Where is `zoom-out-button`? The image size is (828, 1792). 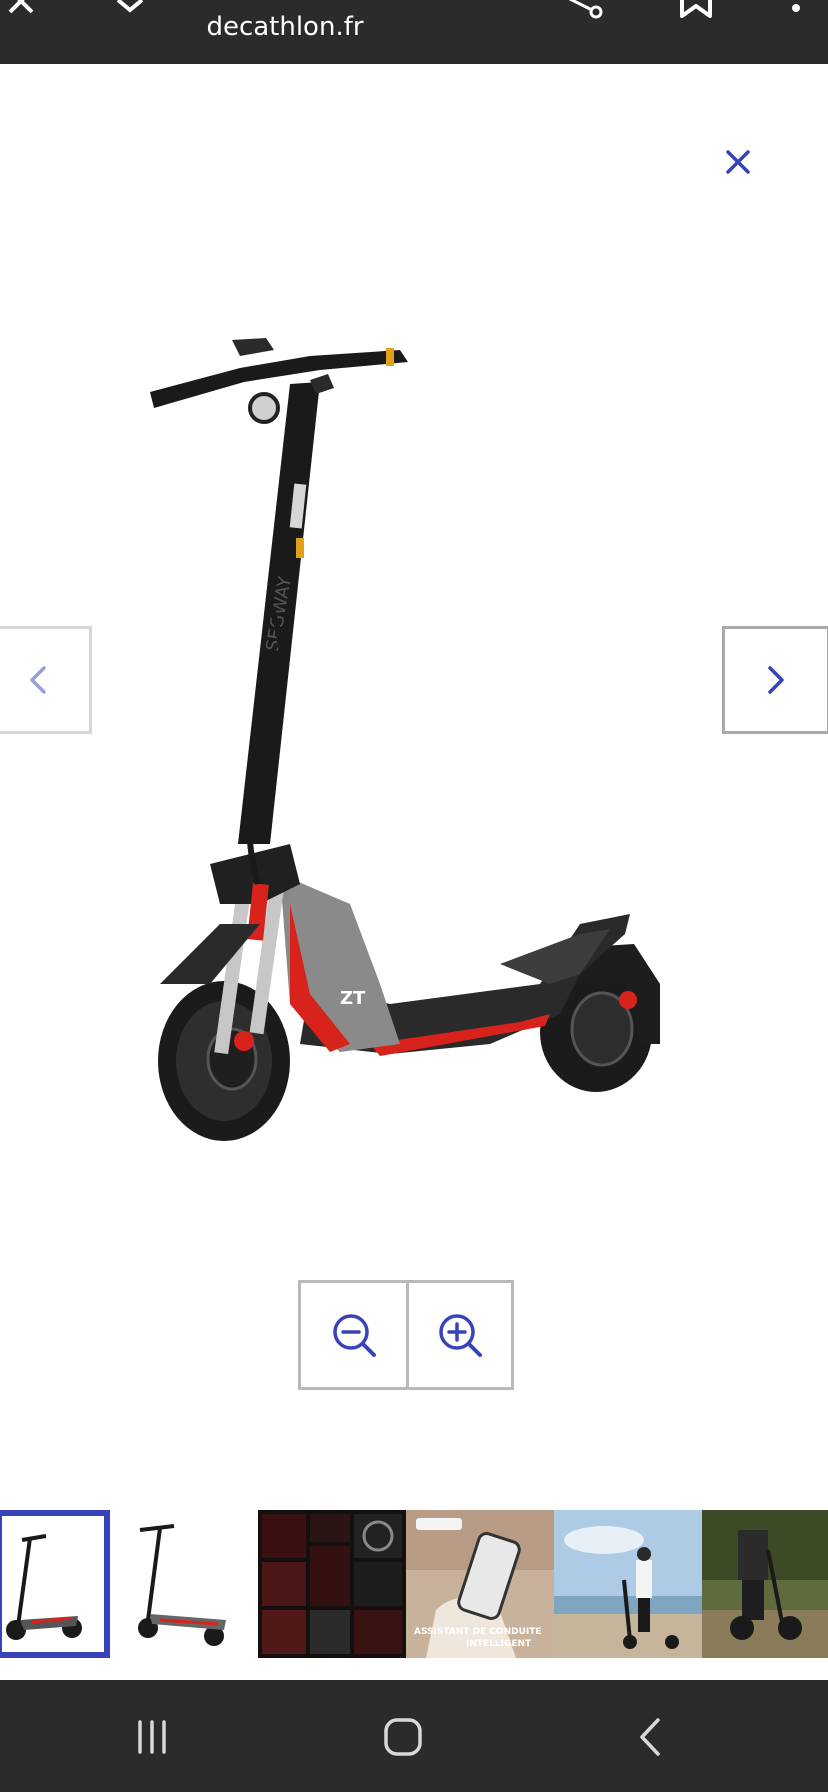 zoom-out-button is located at coordinates (353, 1335).